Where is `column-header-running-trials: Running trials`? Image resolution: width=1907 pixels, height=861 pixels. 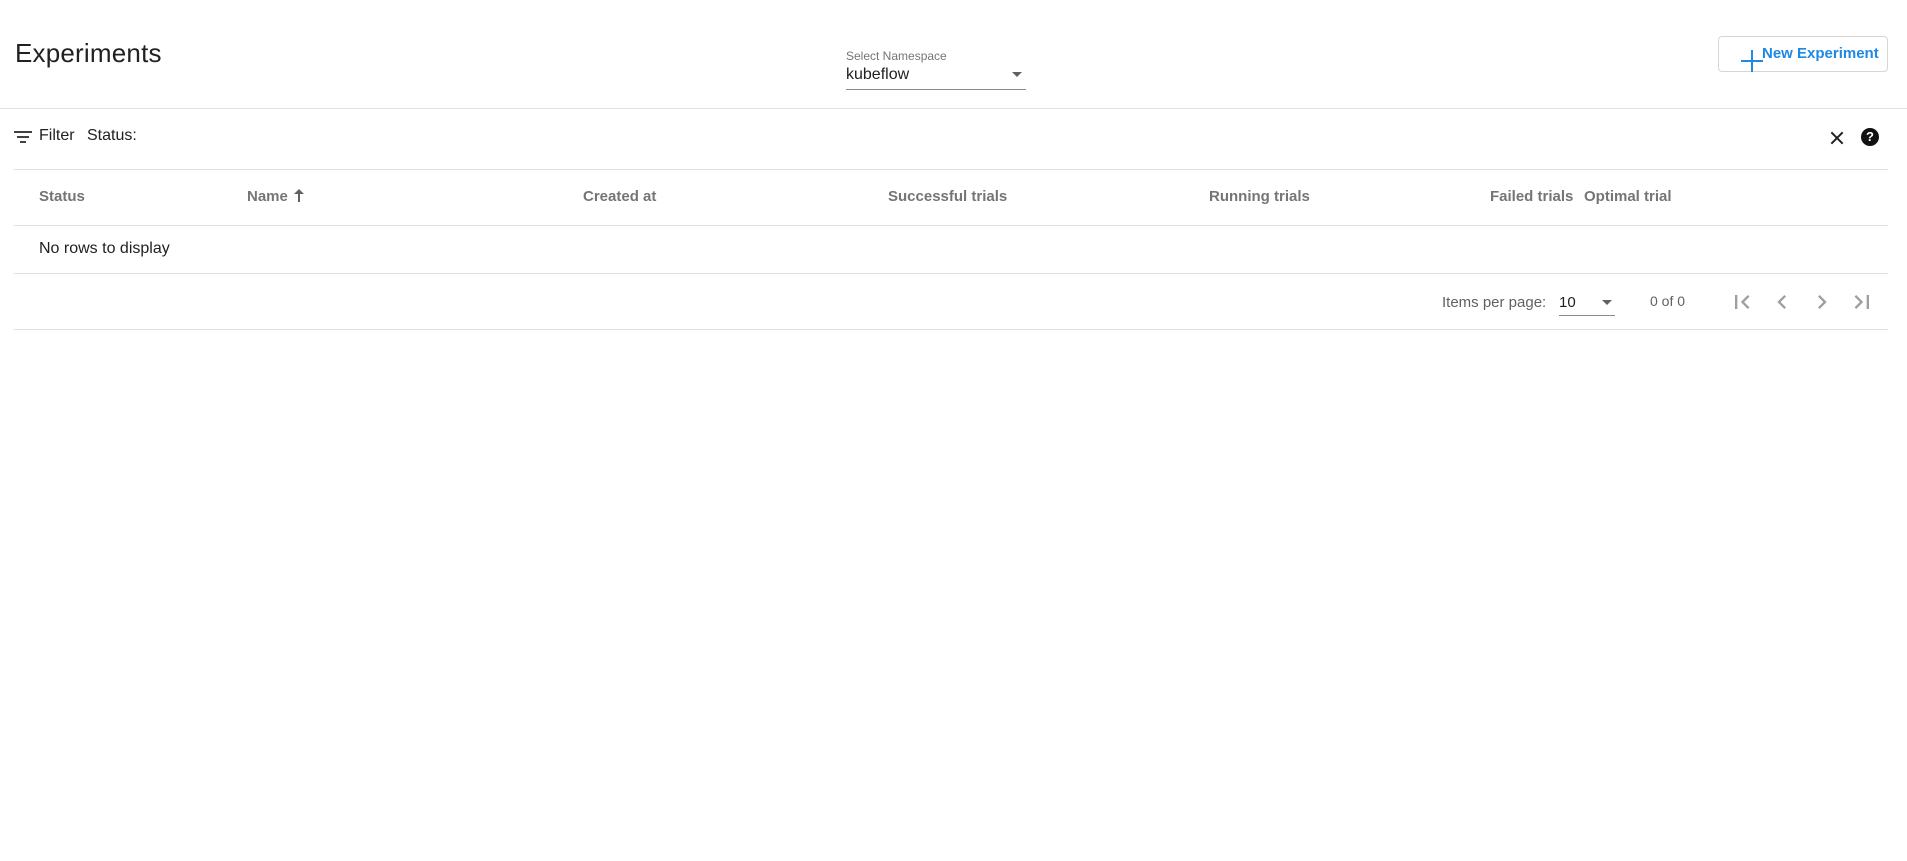
column-header-running-trials: Running trials is located at coordinates (1259, 196).